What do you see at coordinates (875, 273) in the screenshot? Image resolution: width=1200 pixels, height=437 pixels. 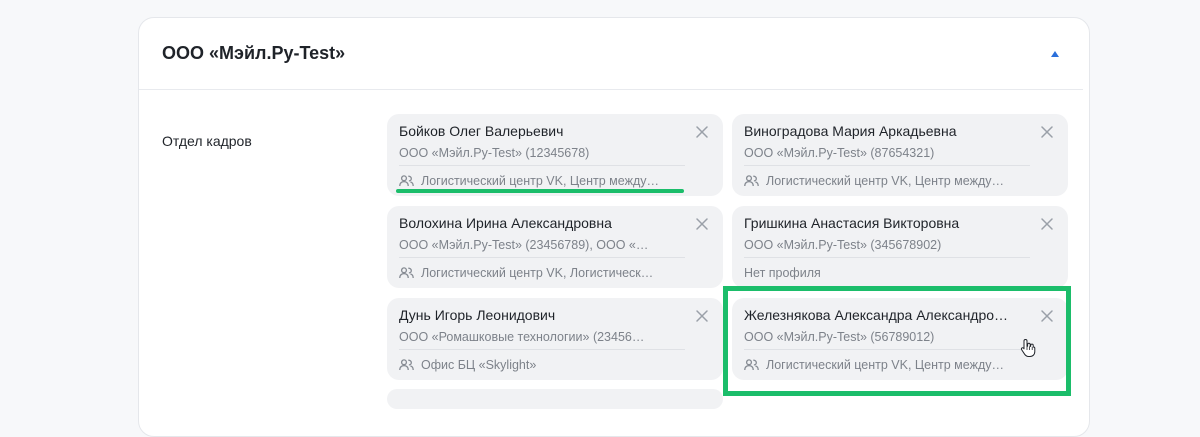 I see `employee-profile: Нет профиля` at bounding box center [875, 273].